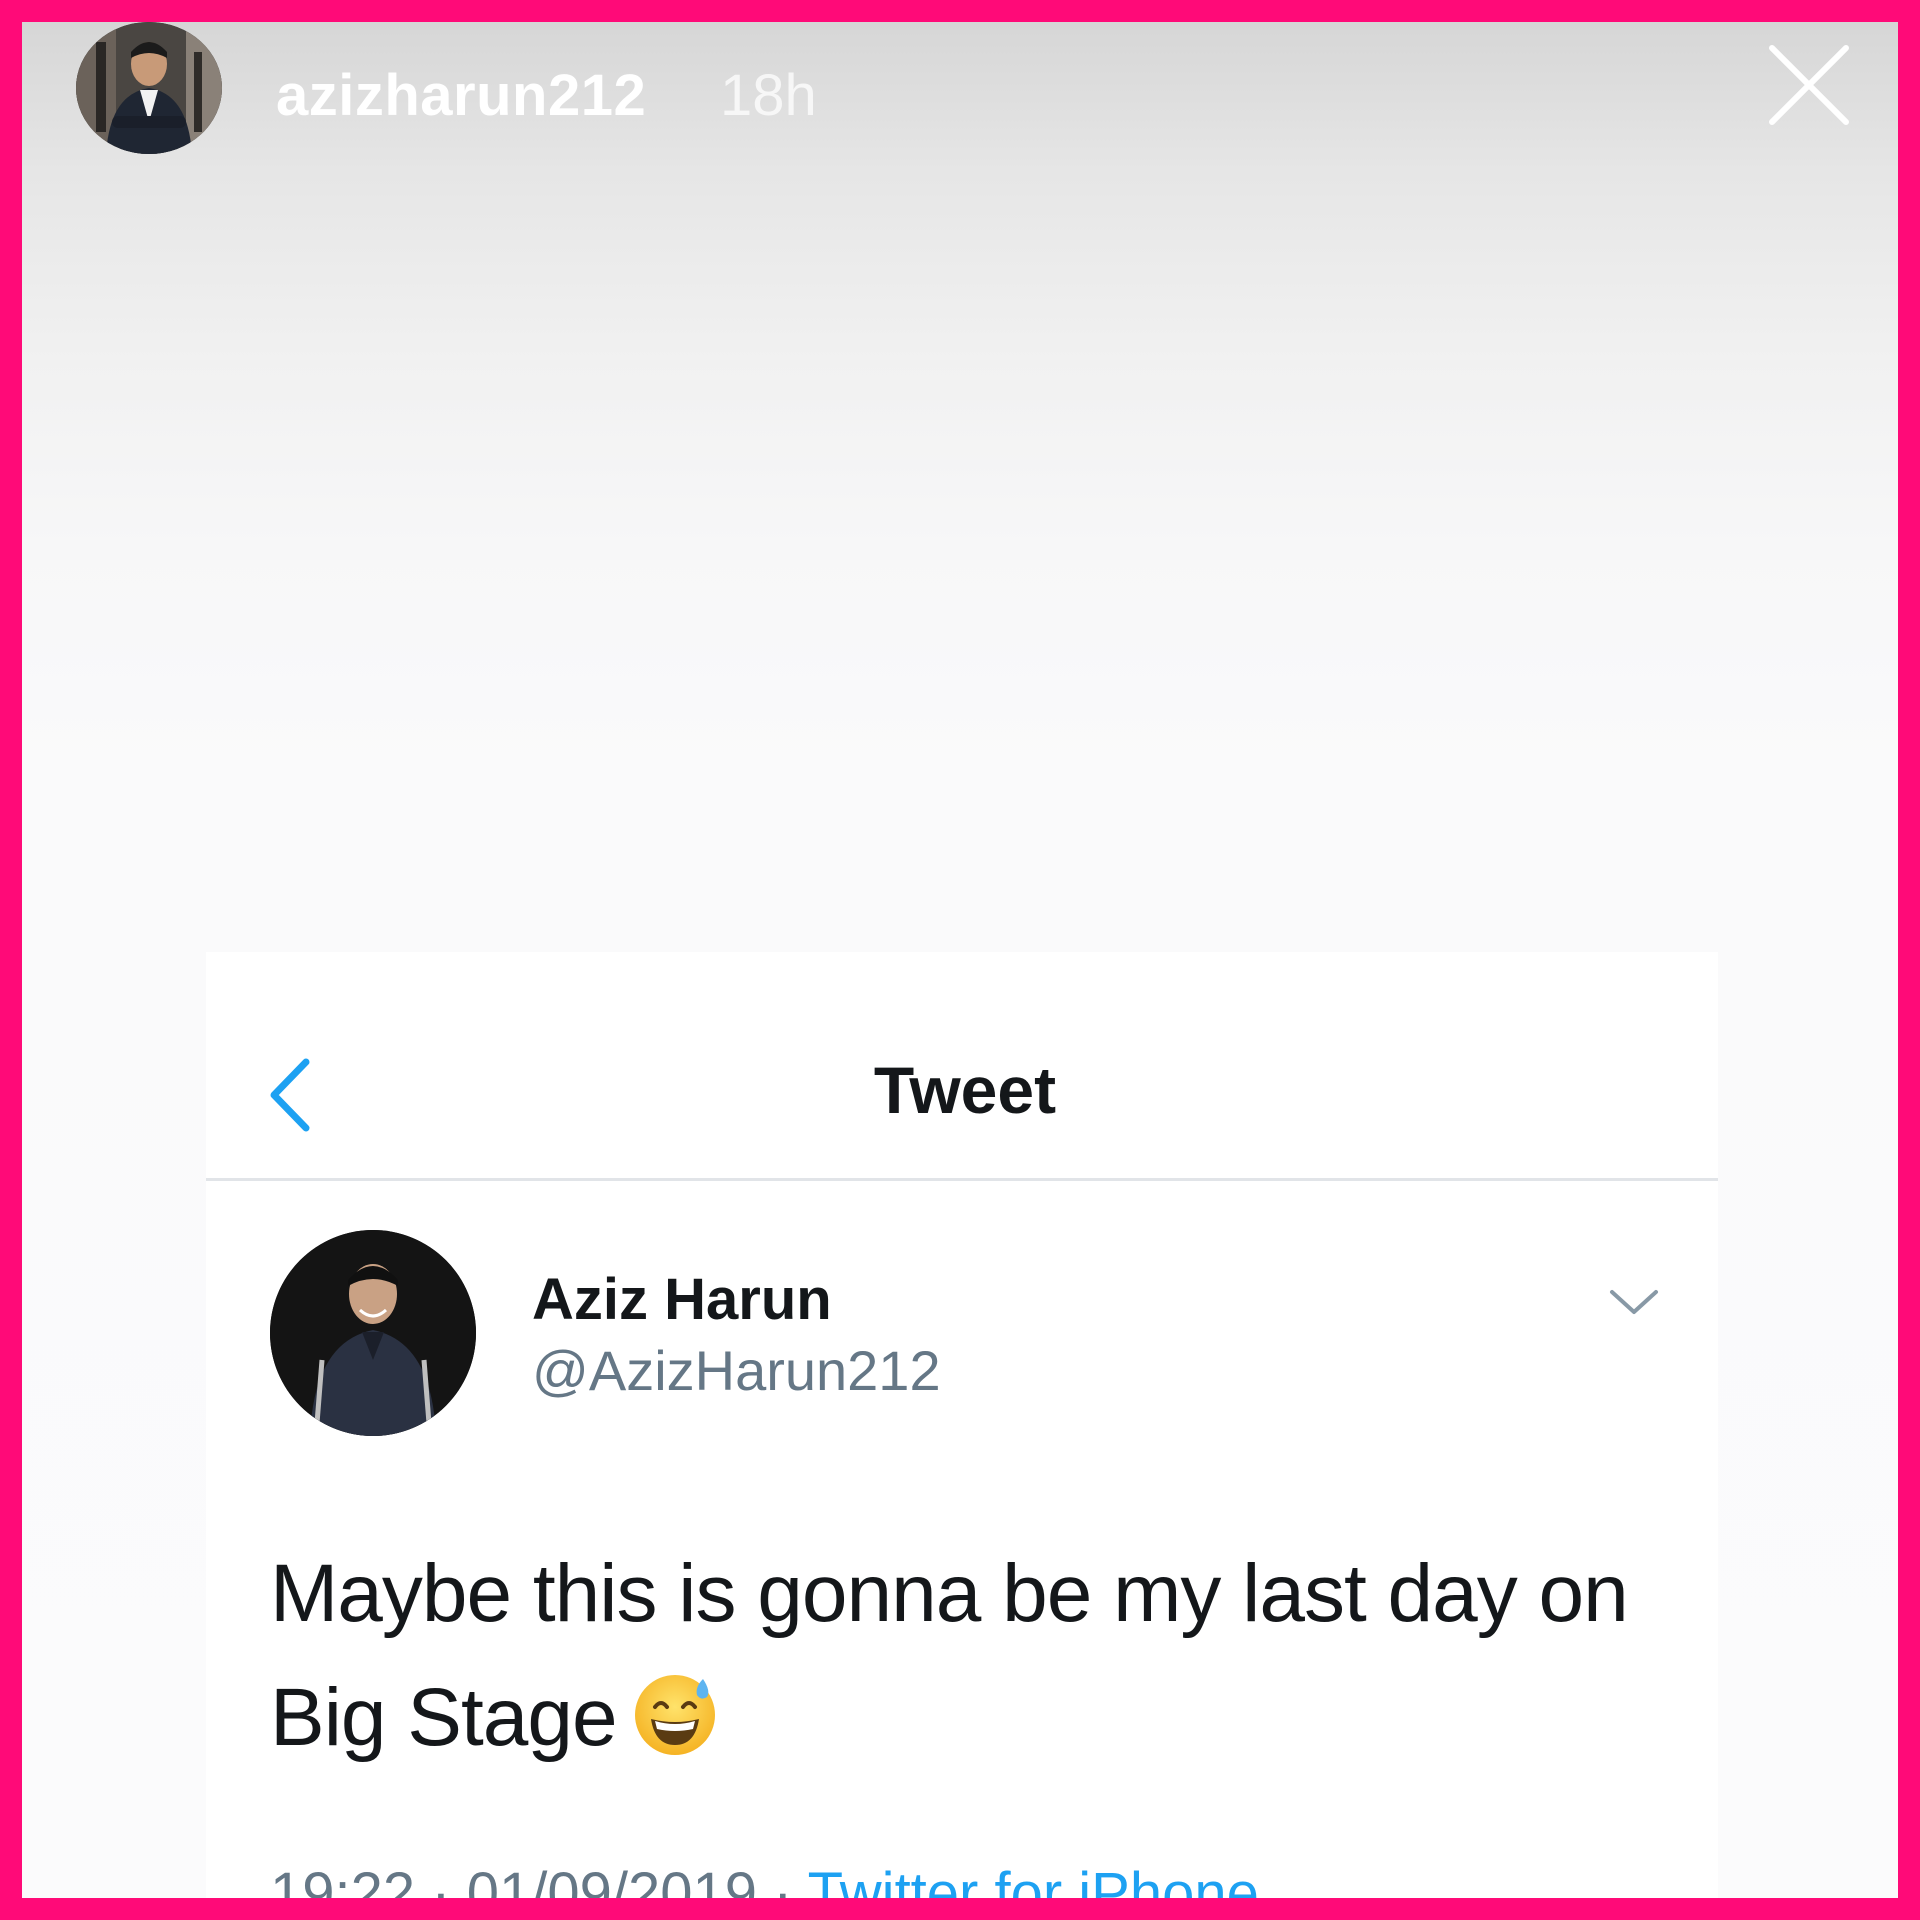  Describe the element at coordinates (444, 1717) in the screenshot. I see `tweet-text-fragment: Big Stage` at that location.